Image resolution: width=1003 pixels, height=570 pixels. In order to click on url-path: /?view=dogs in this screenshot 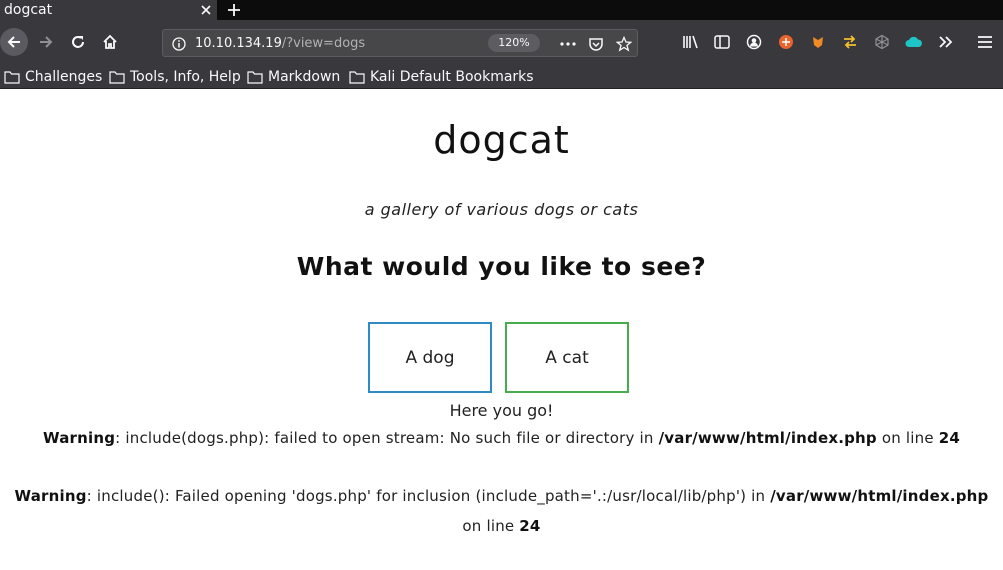, I will do `click(323, 43)`.